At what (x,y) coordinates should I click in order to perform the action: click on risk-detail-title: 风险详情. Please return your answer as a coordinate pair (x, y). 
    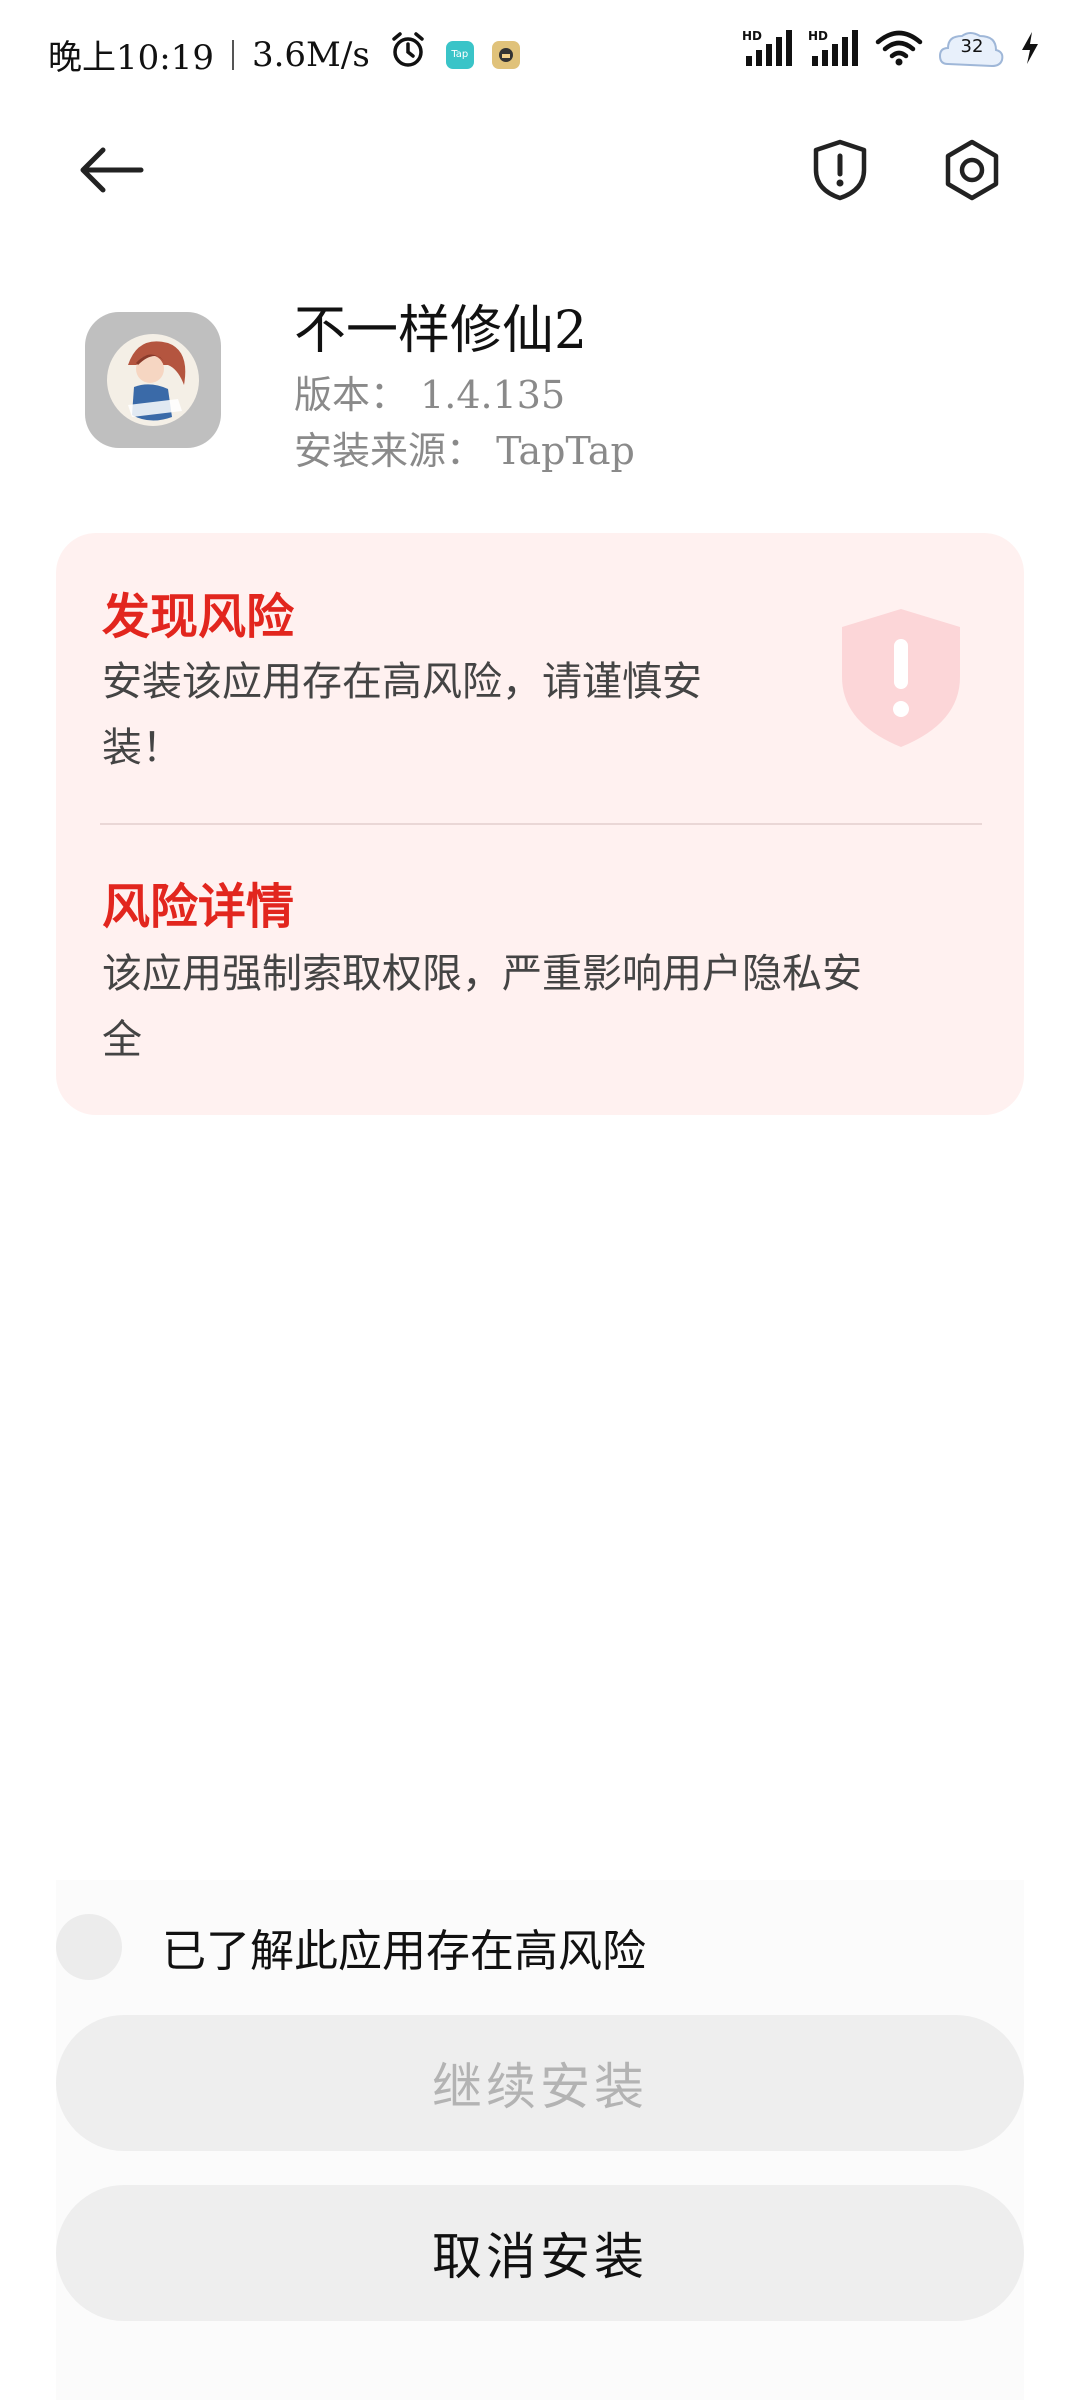
    Looking at the image, I should click on (198, 907).